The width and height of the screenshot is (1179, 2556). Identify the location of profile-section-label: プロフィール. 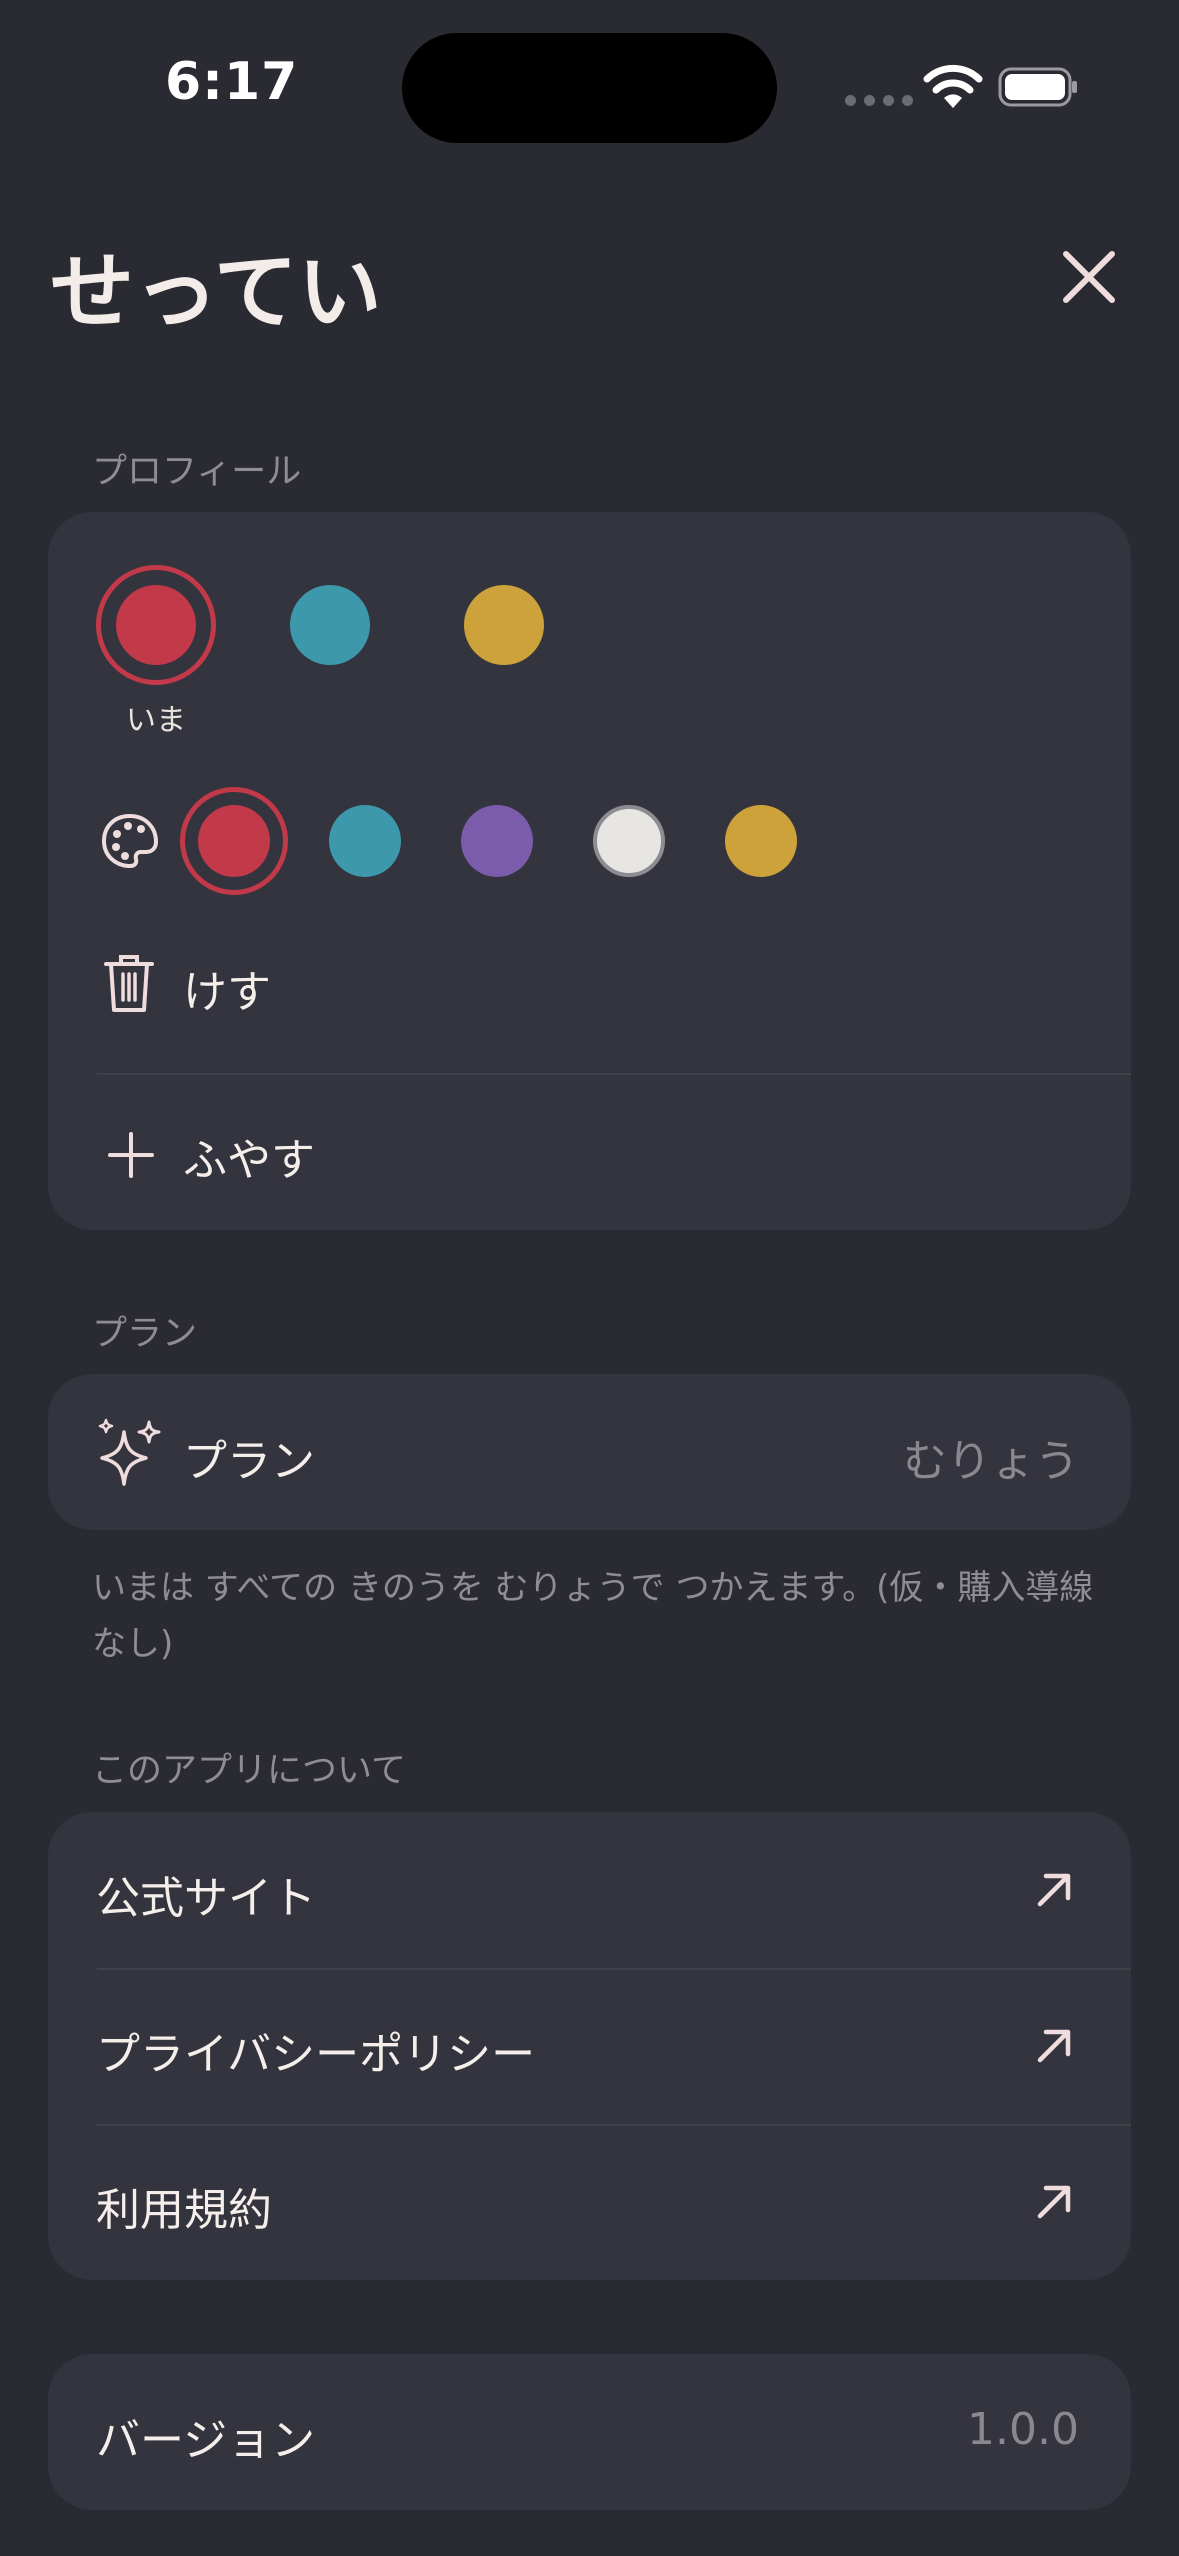
(197, 472).